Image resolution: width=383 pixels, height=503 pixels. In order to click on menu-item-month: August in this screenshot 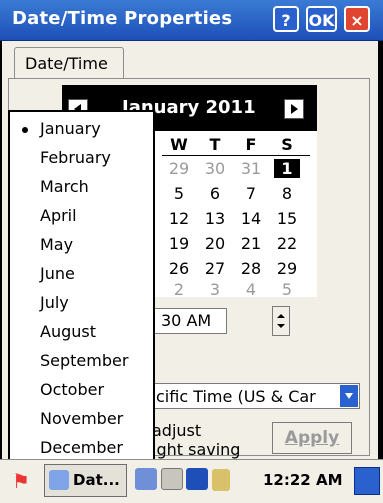, I will do `click(68, 331)`.